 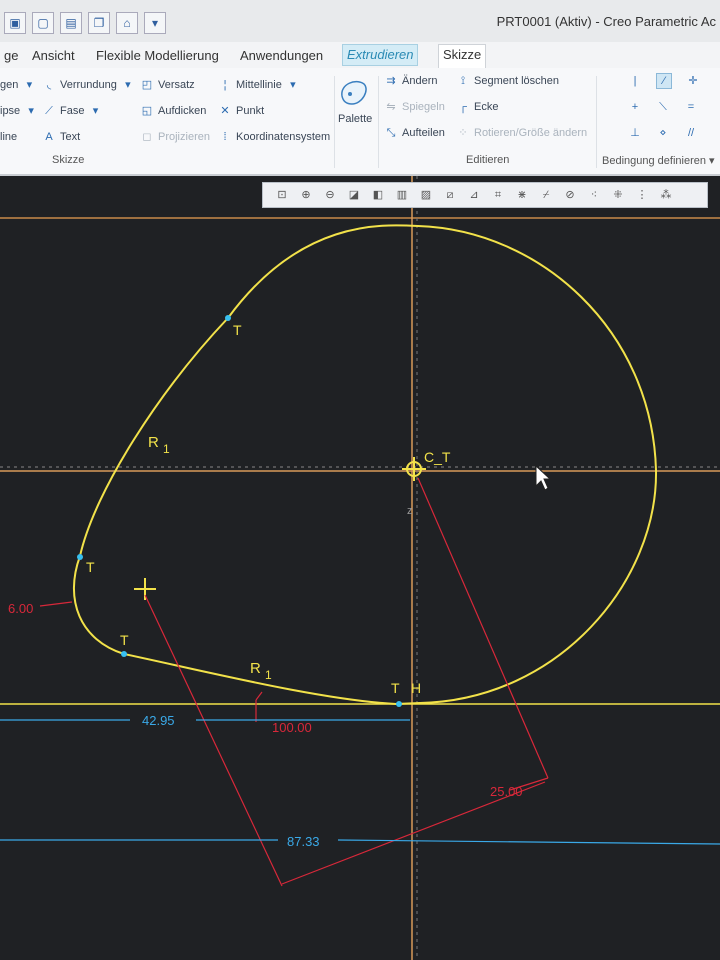 I want to click on ribbon-item-fase: ⟋ Fase ▾, so click(x=72, y=111).